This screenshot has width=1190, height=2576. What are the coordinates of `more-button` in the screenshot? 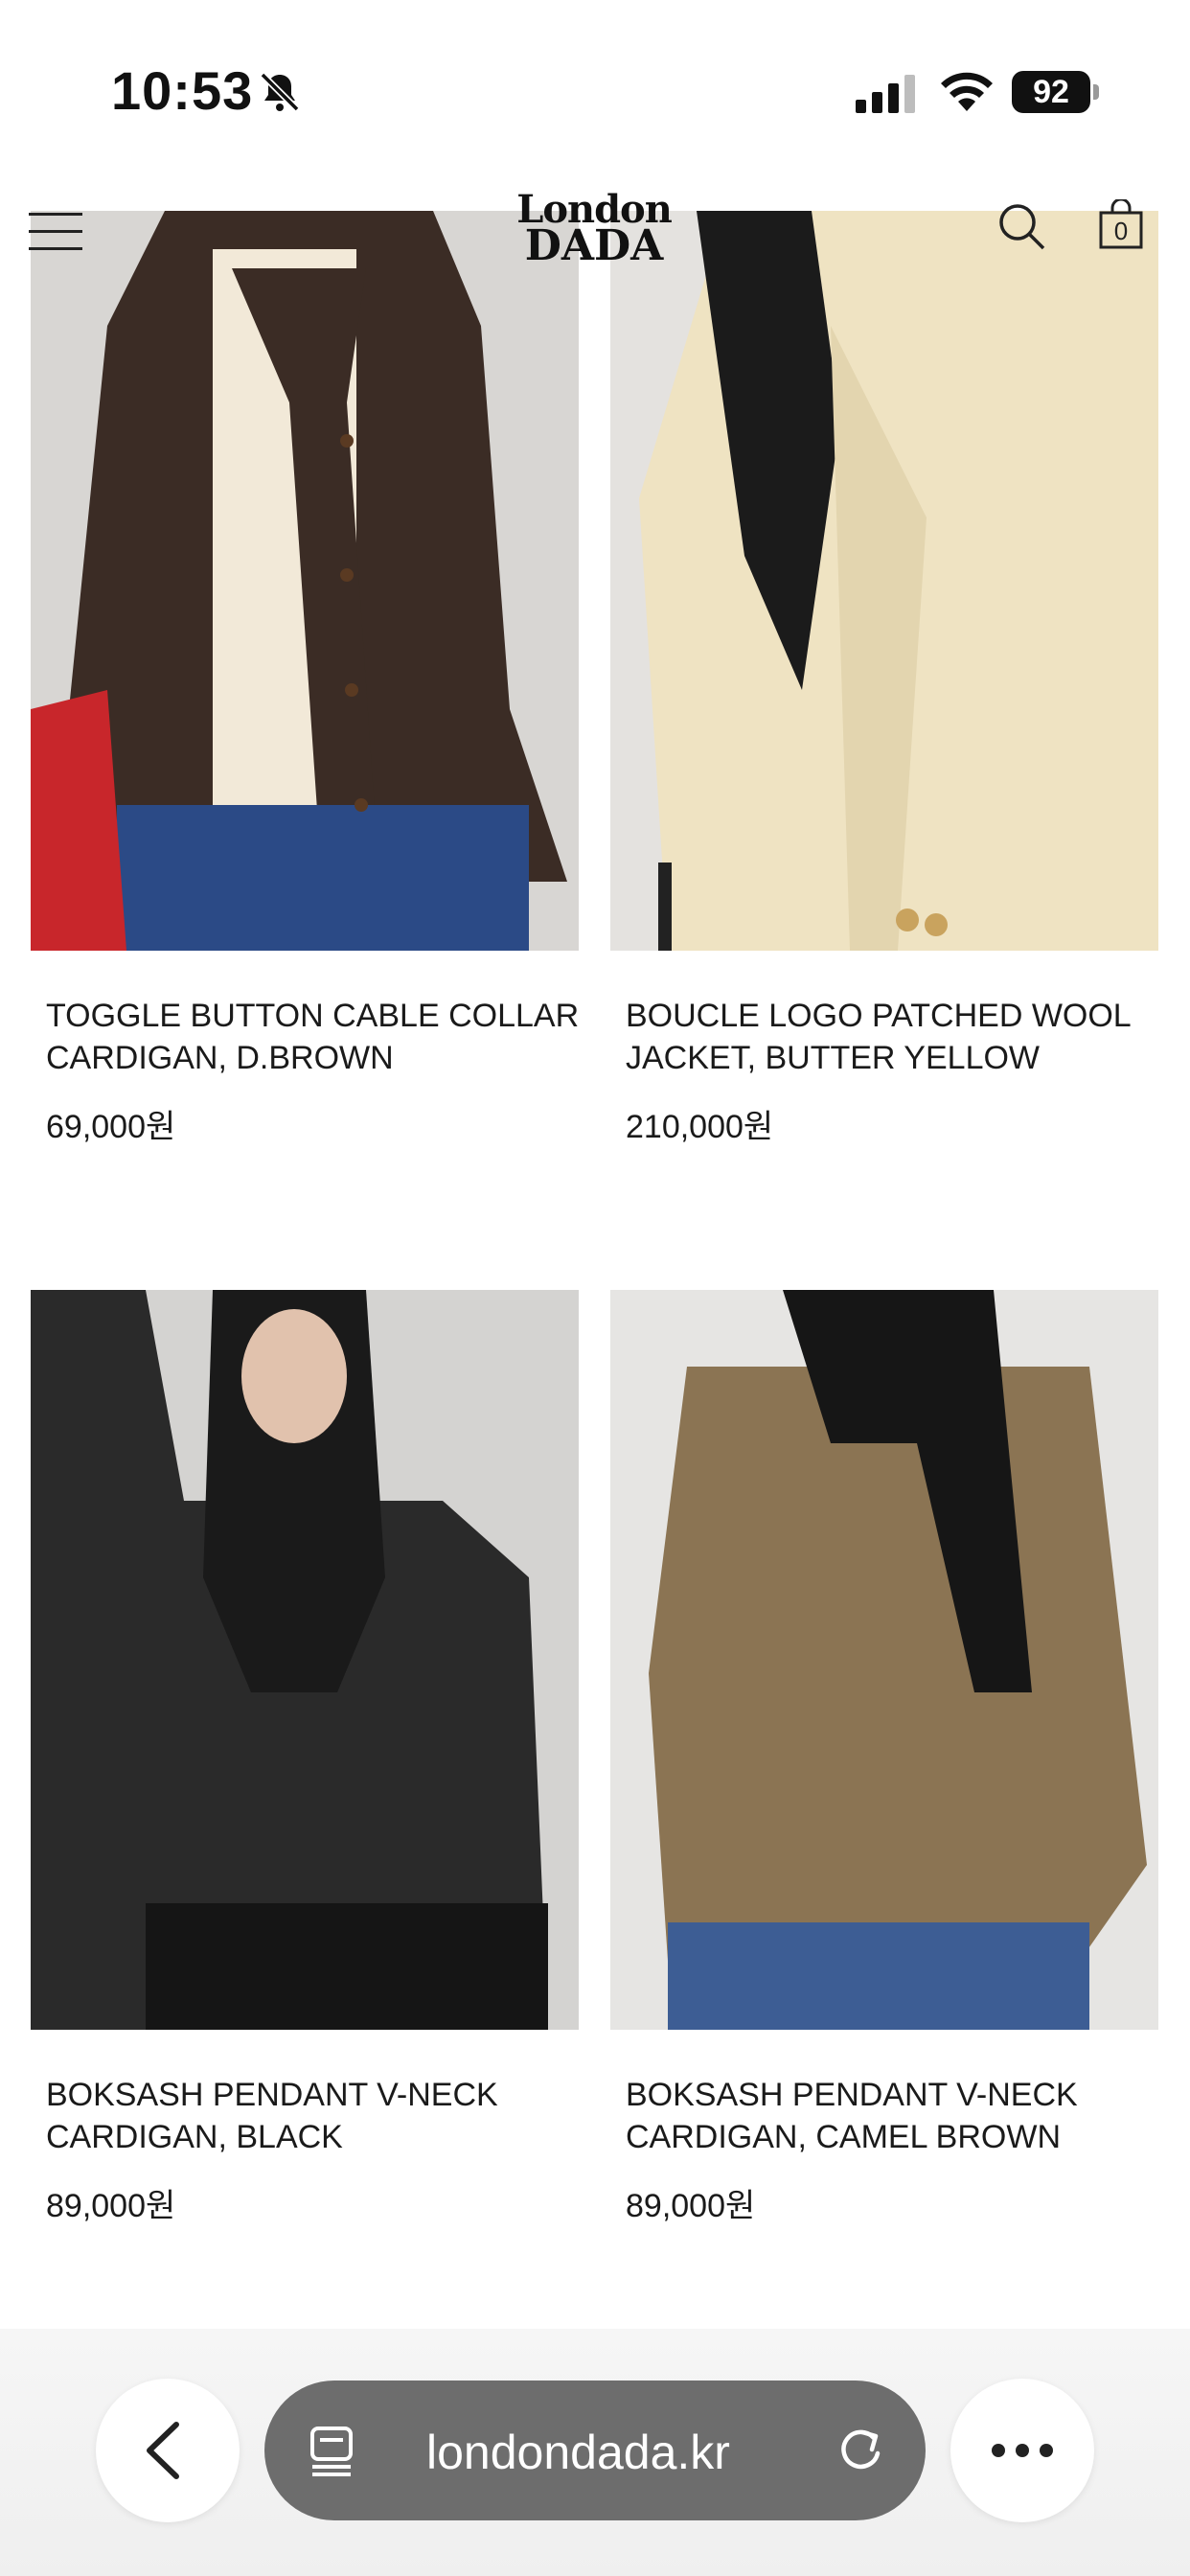 It's located at (1022, 2450).